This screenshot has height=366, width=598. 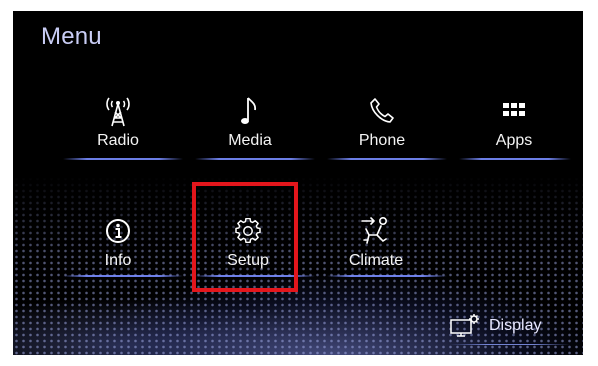 I want to click on setup-highlight-box, so click(x=245, y=237).